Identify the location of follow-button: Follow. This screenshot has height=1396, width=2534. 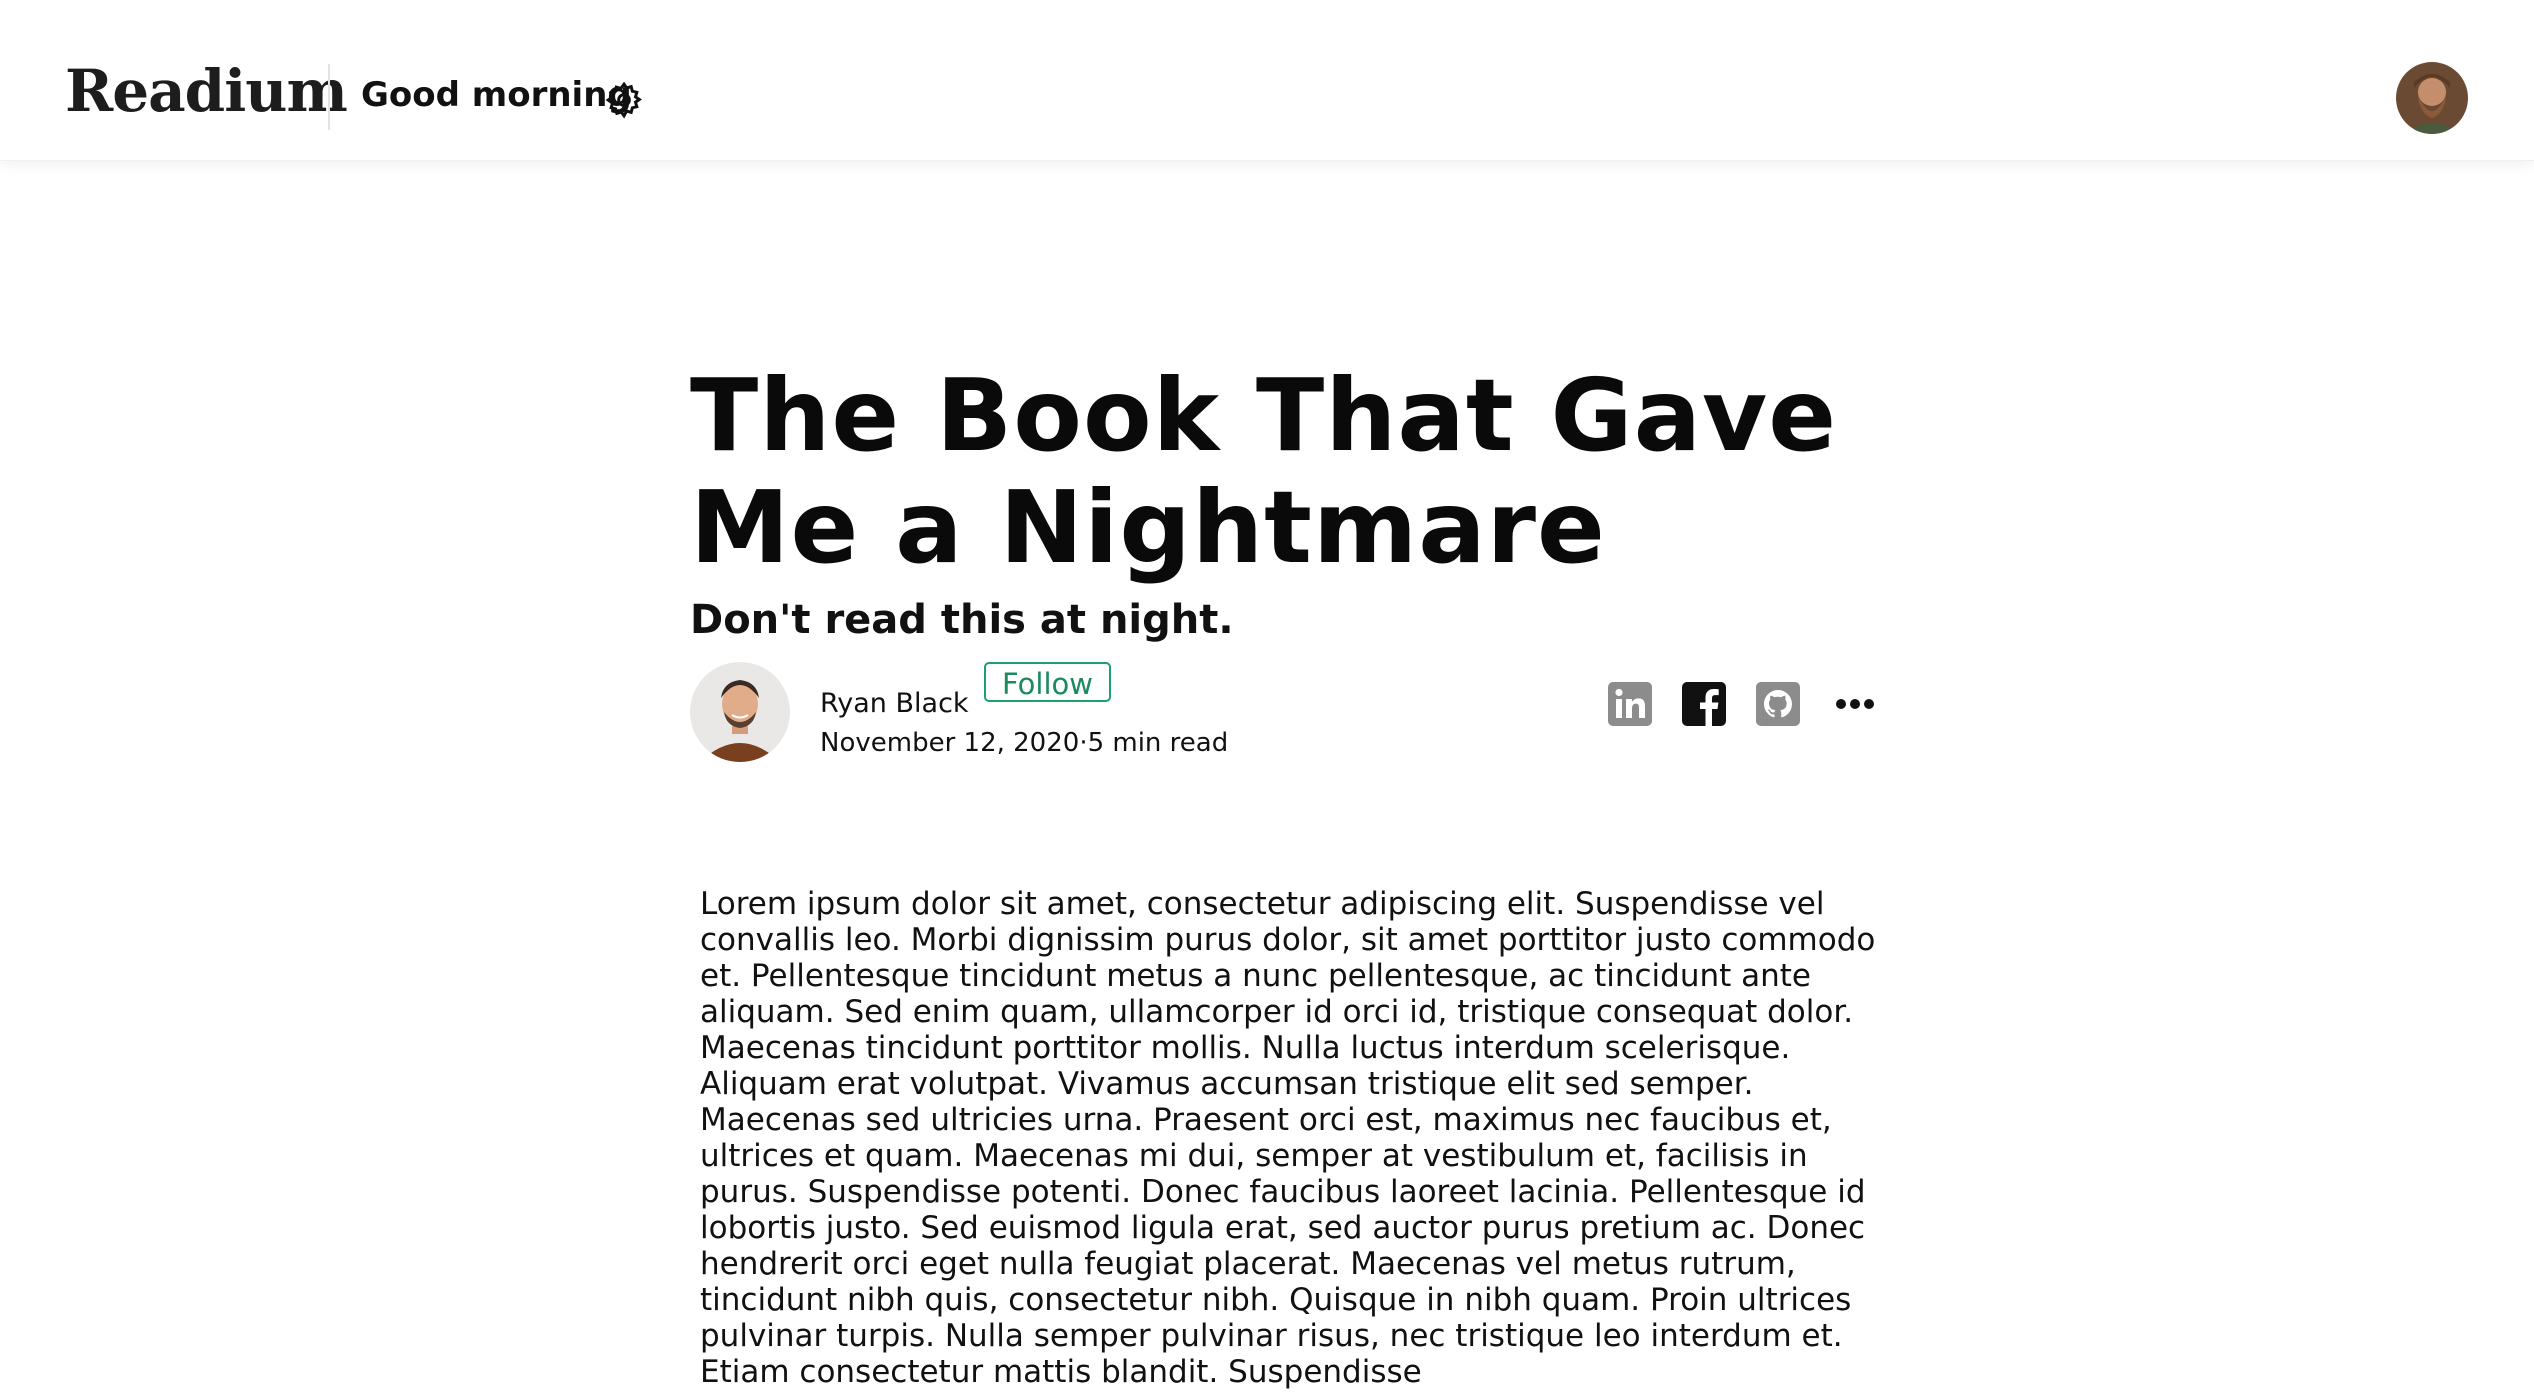
(1047, 682).